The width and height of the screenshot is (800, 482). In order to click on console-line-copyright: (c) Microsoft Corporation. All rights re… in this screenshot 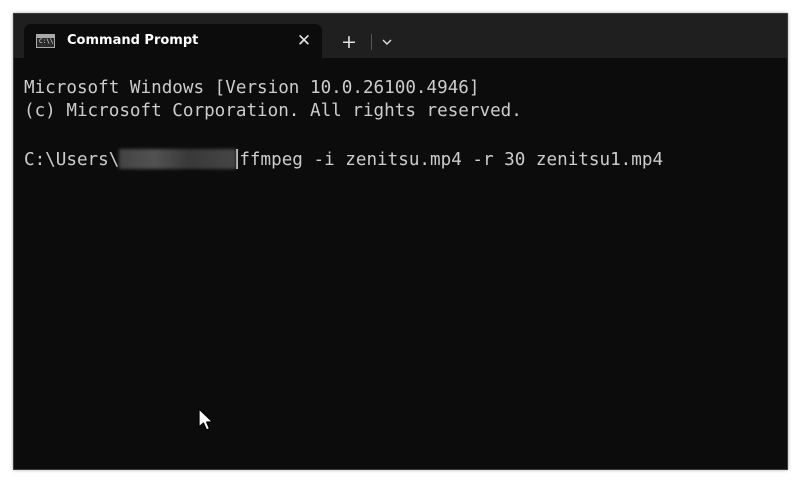, I will do `click(273, 111)`.